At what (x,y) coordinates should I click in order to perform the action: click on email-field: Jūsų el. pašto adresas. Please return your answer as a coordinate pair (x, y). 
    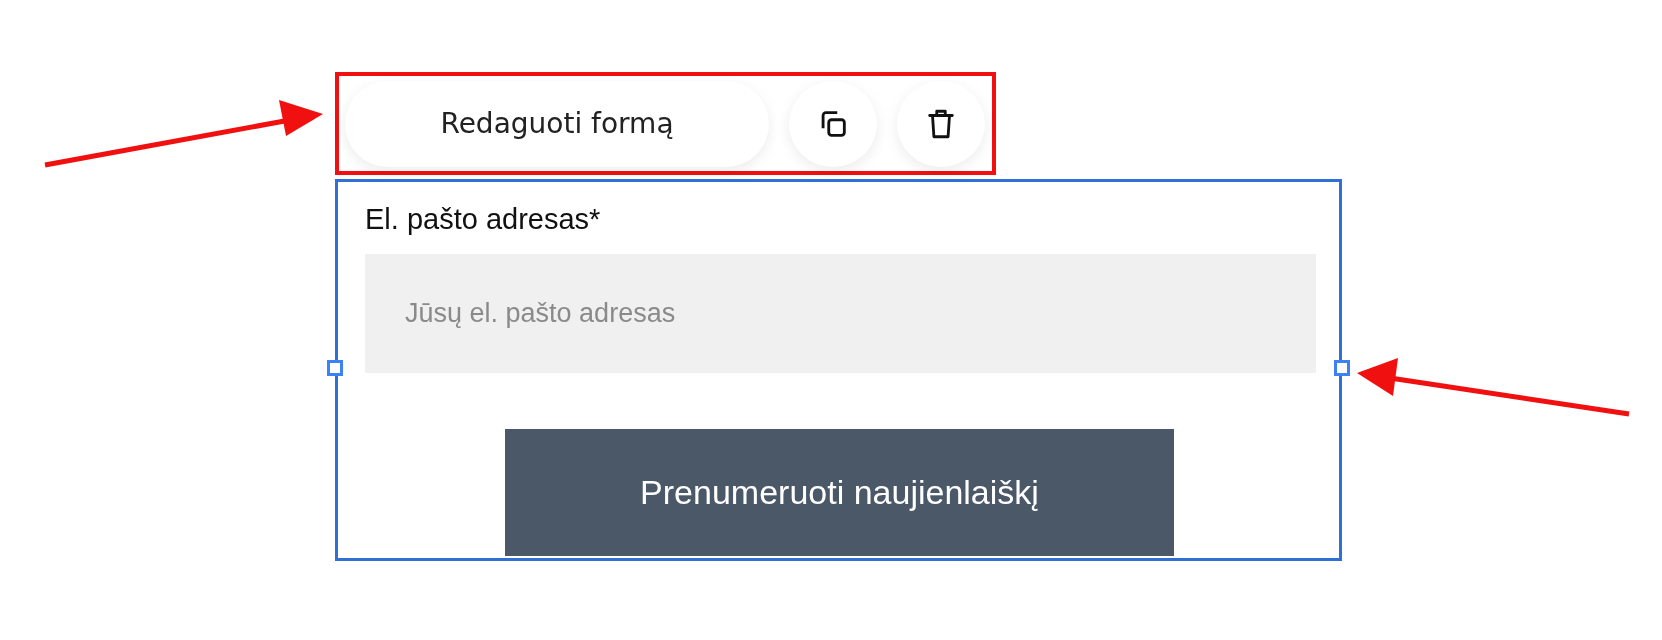
    Looking at the image, I should click on (840, 313).